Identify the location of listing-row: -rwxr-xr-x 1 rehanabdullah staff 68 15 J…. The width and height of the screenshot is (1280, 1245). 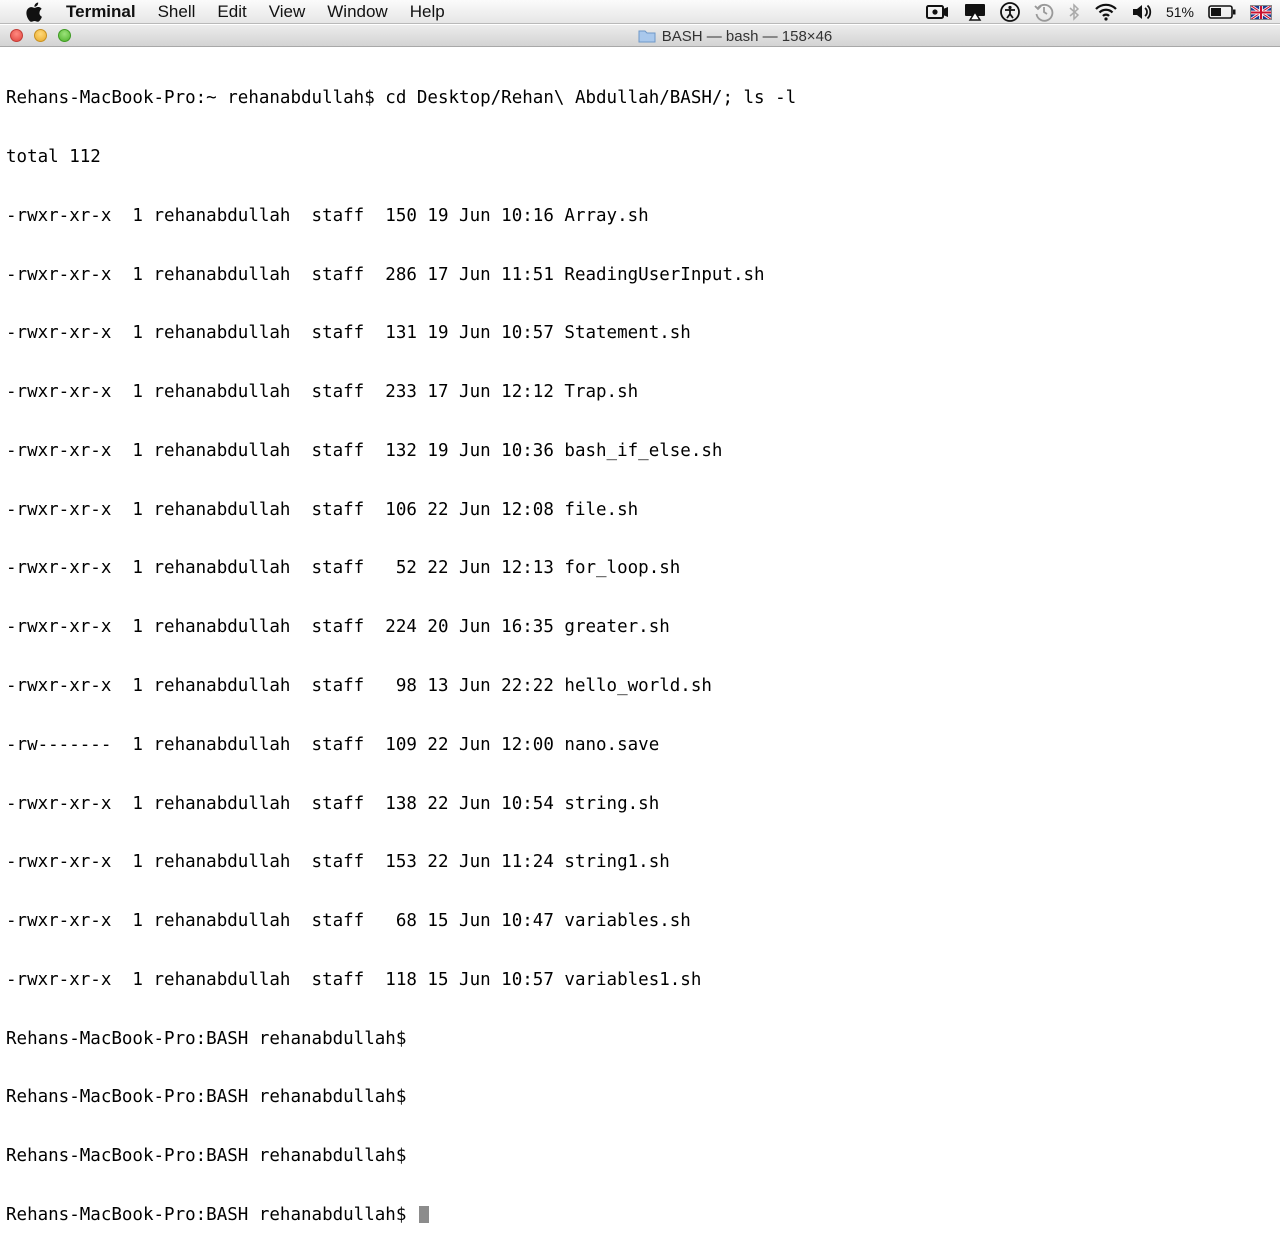
(348, 921).